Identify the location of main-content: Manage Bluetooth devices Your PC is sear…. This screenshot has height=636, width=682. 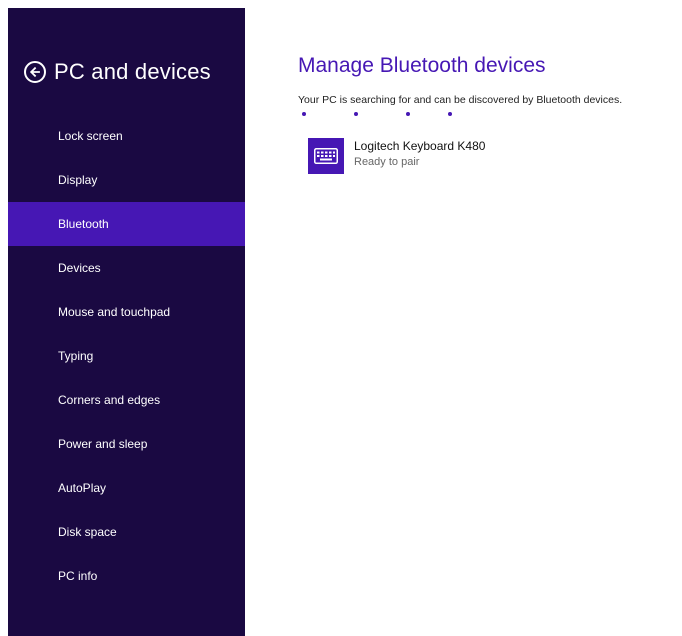
(490, 114).